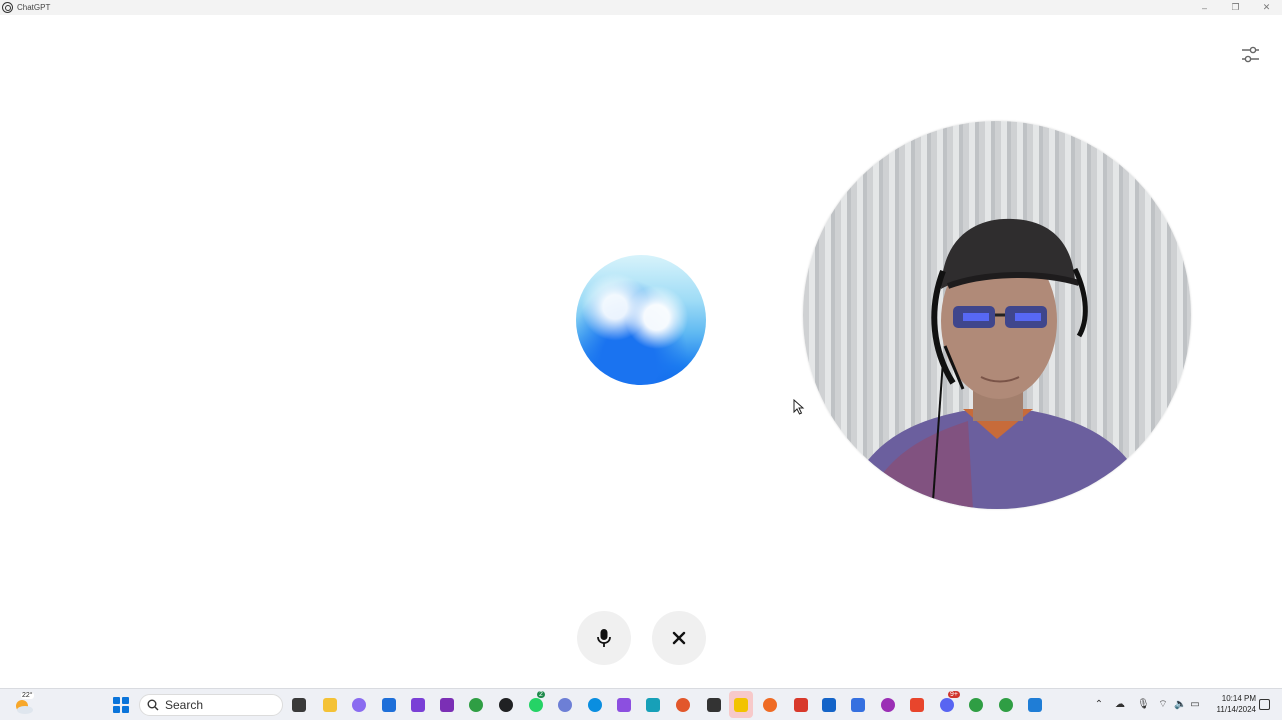  What do you see at coordinates (476, 705) in the screenshot?
I see `chrome-icon` at bounding box center [476, 705].